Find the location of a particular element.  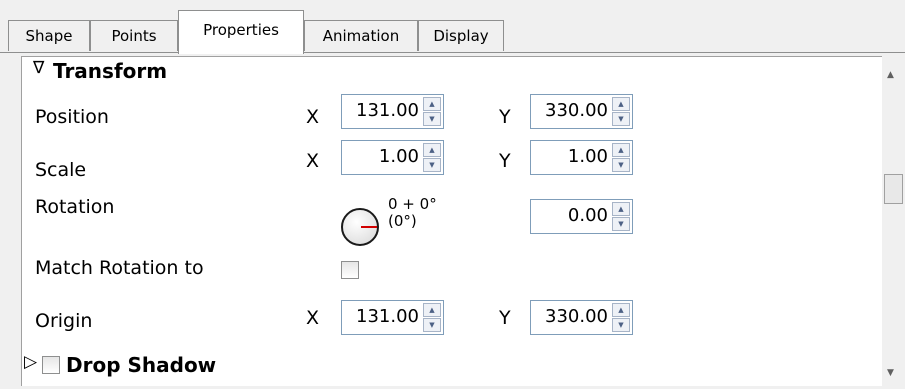

scale-x-spinbox: 1.00 ▲ ▼ is located at coordinates (392, 157).